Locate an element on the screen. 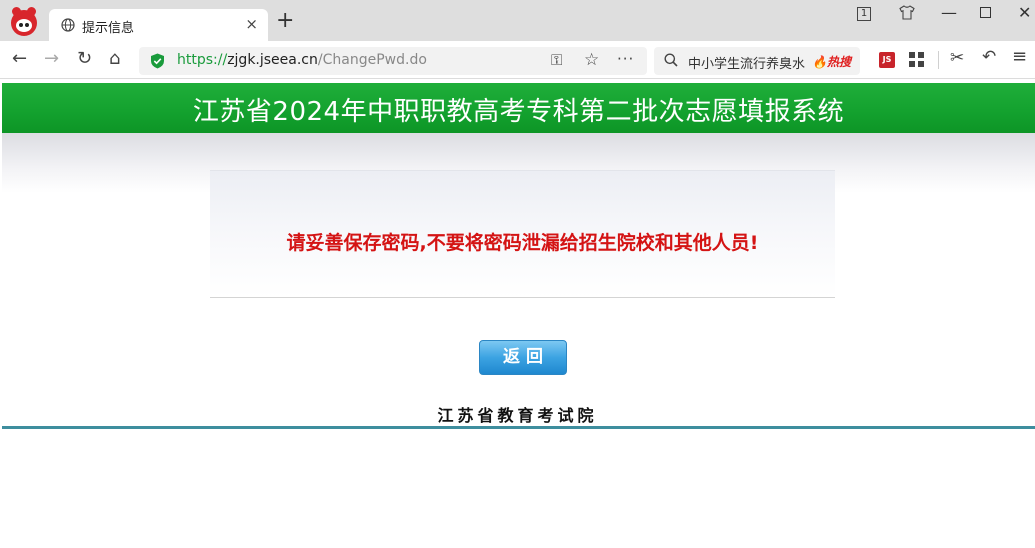  more-options-icon: ··· is located at coordinates (625, 59).